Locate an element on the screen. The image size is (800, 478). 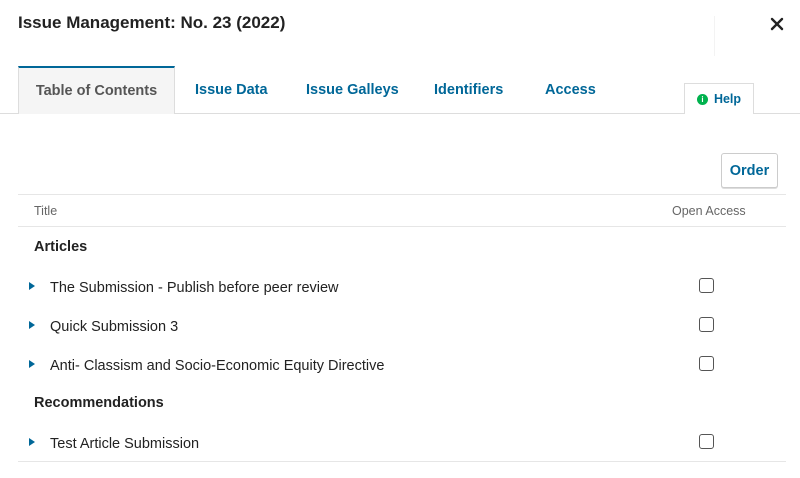
order-button: Order is located at coordinates (749, 170).